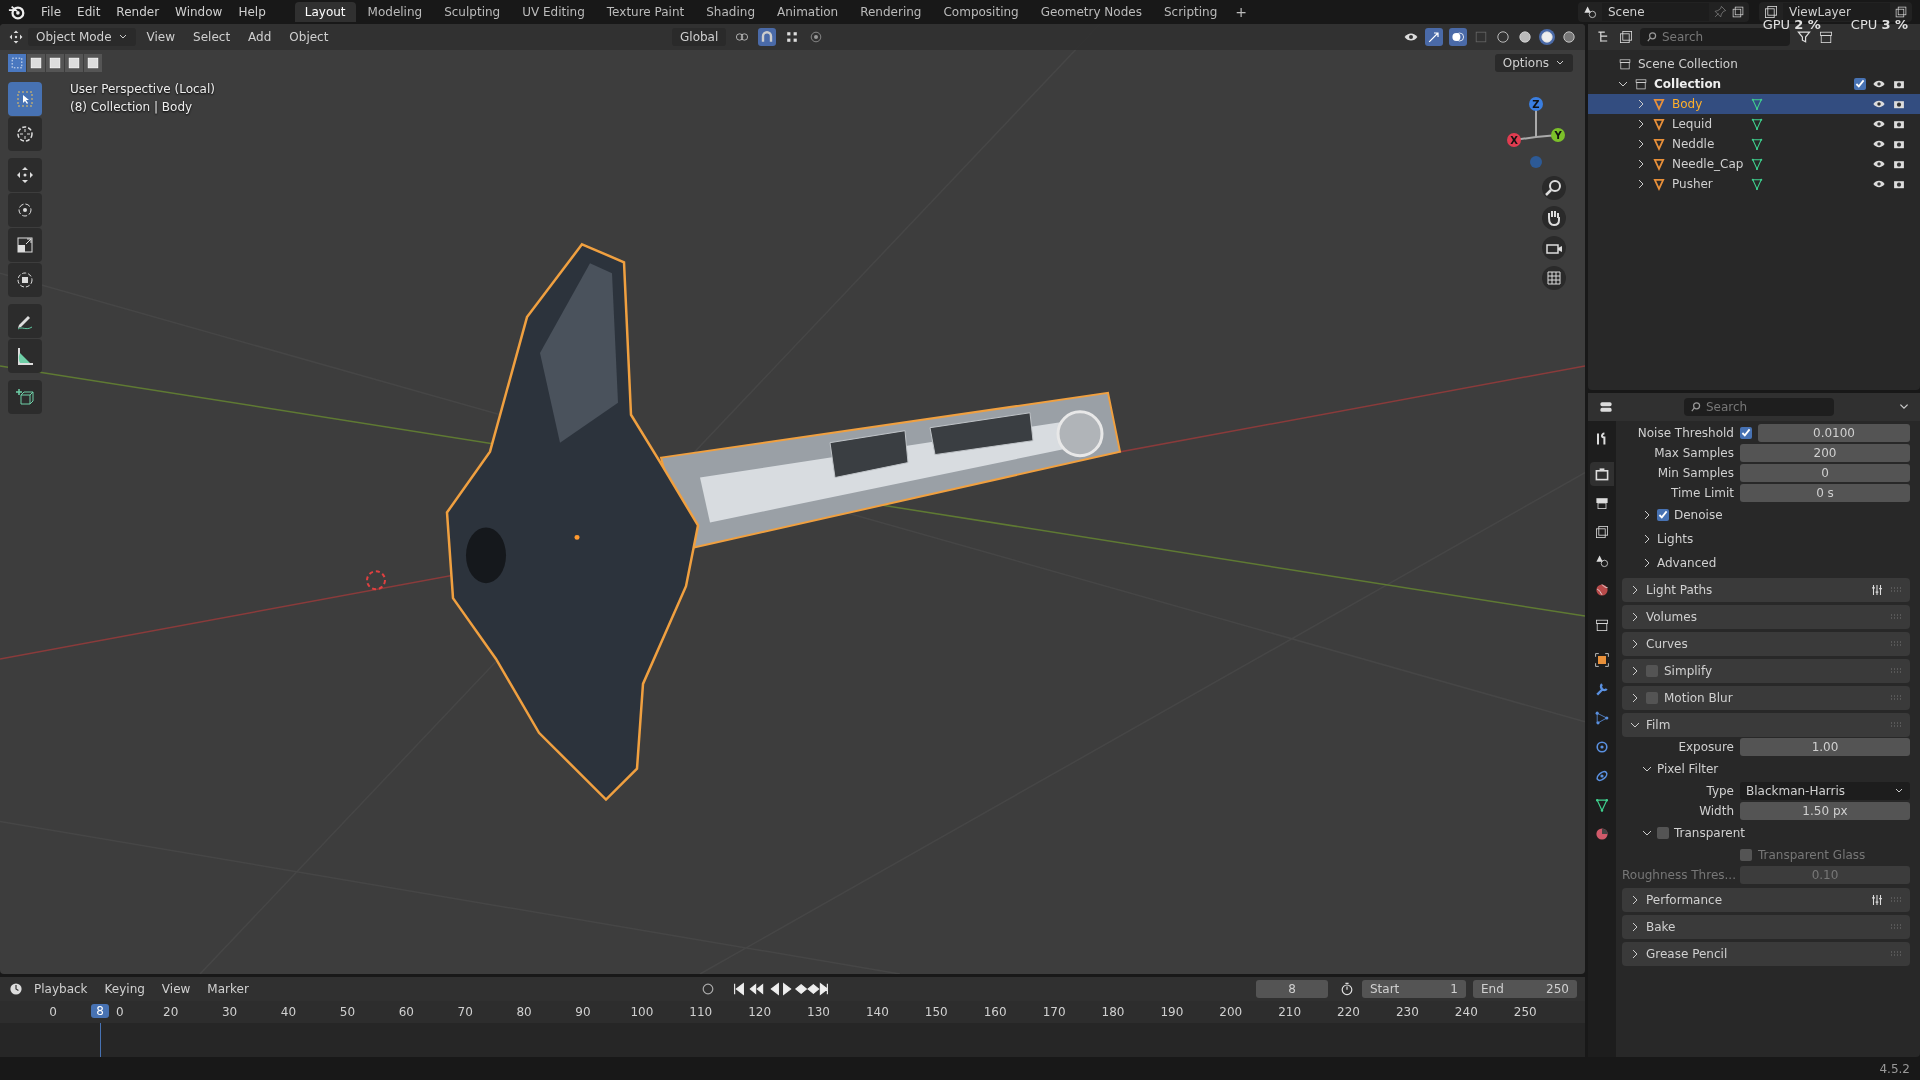  What do you see at coordinates (1675, 539) in the screenshot?
I see `subpanel-title: Lights` at bounding box center [1675, 539].